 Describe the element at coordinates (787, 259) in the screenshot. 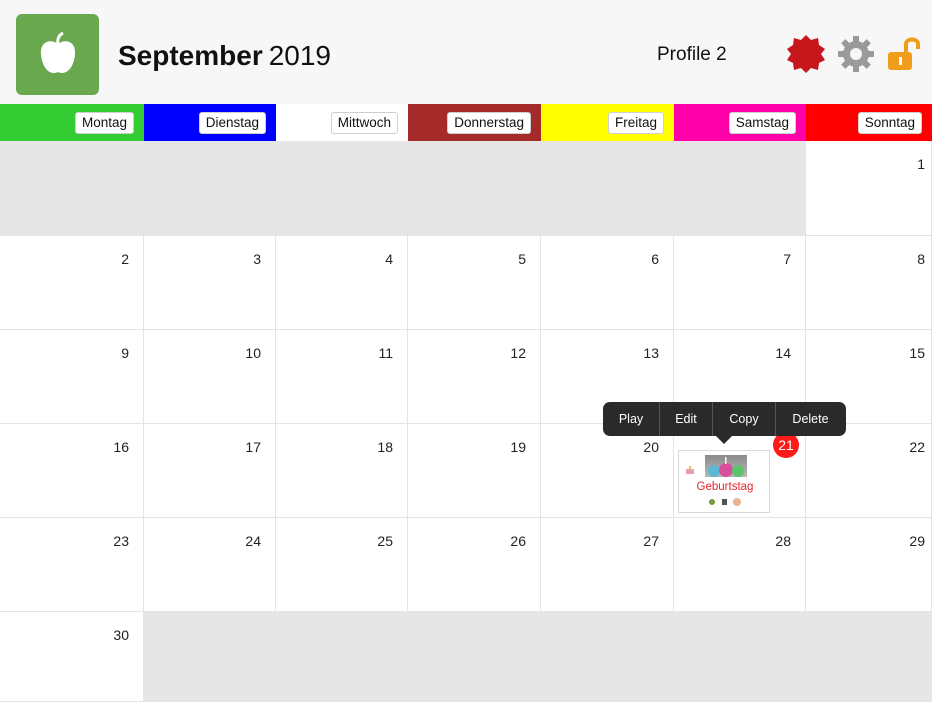

I see `day-number: 7` at that location.